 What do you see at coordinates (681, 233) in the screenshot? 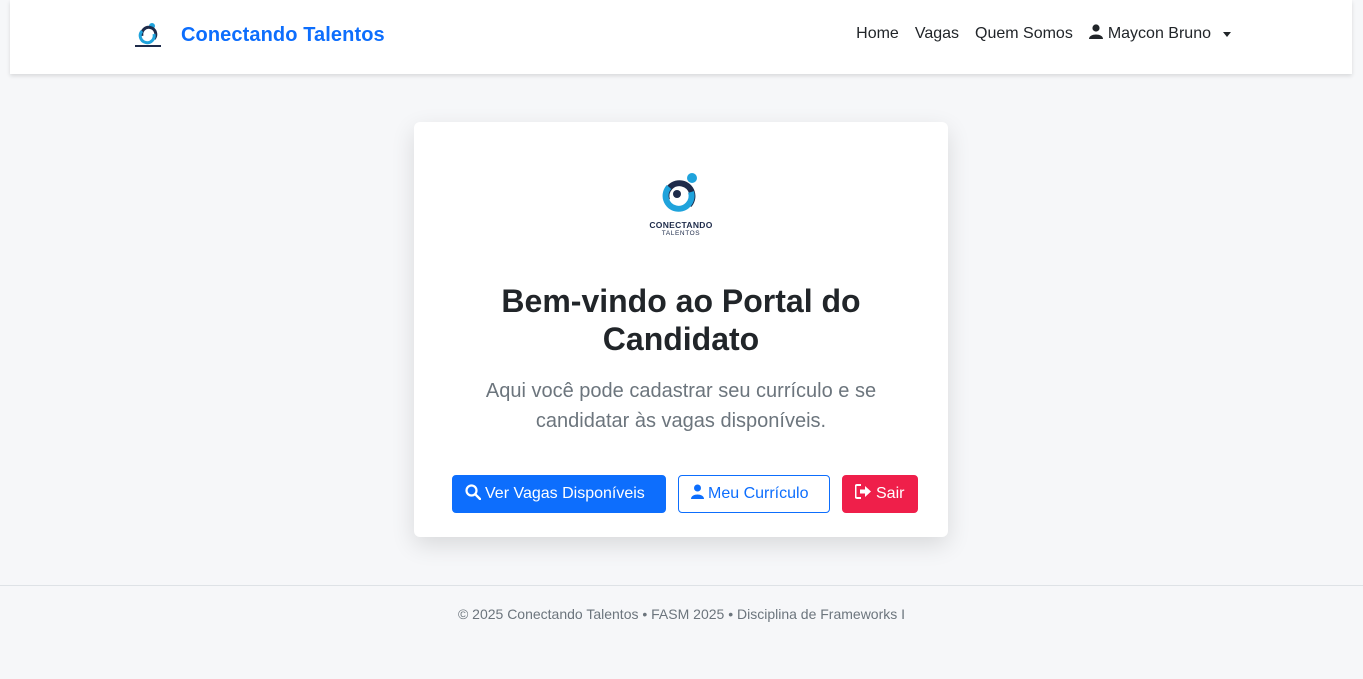
I see `logo-subcaption: TALENTOS` at bounding box center [681, 233].